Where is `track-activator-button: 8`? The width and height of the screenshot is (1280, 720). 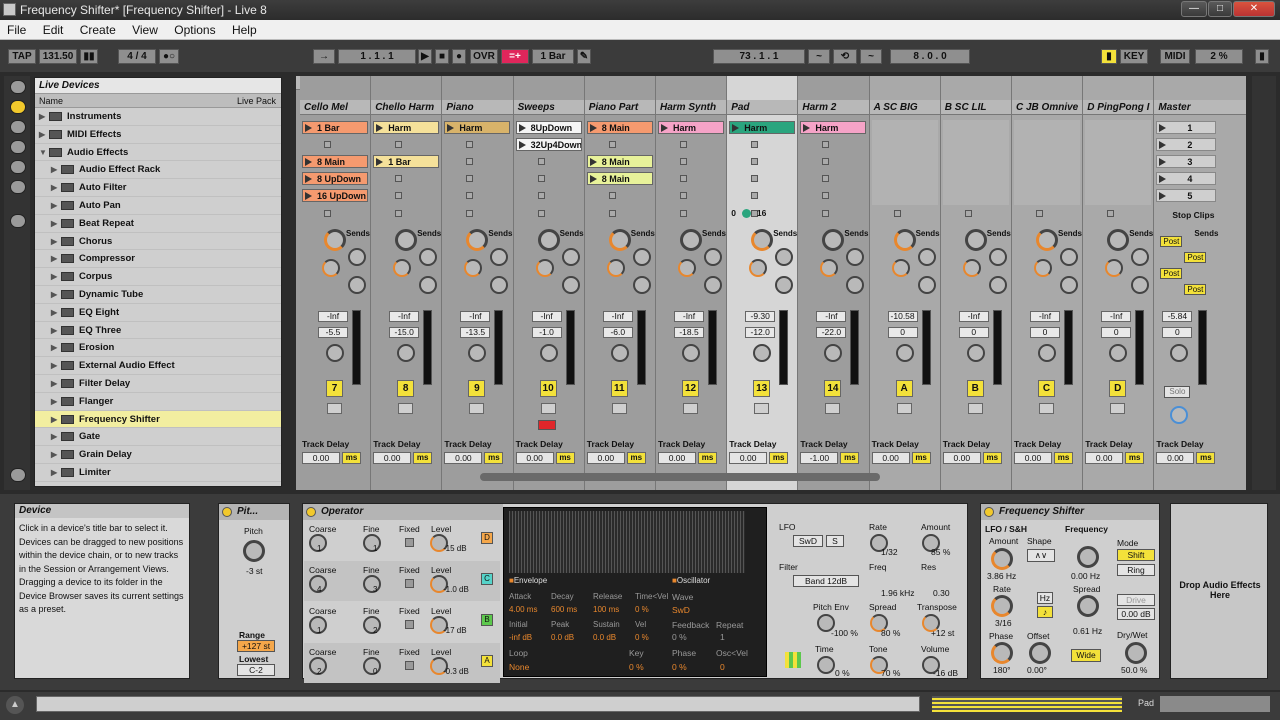 track-activator-button: 8 is located at coordinates (406, 388).